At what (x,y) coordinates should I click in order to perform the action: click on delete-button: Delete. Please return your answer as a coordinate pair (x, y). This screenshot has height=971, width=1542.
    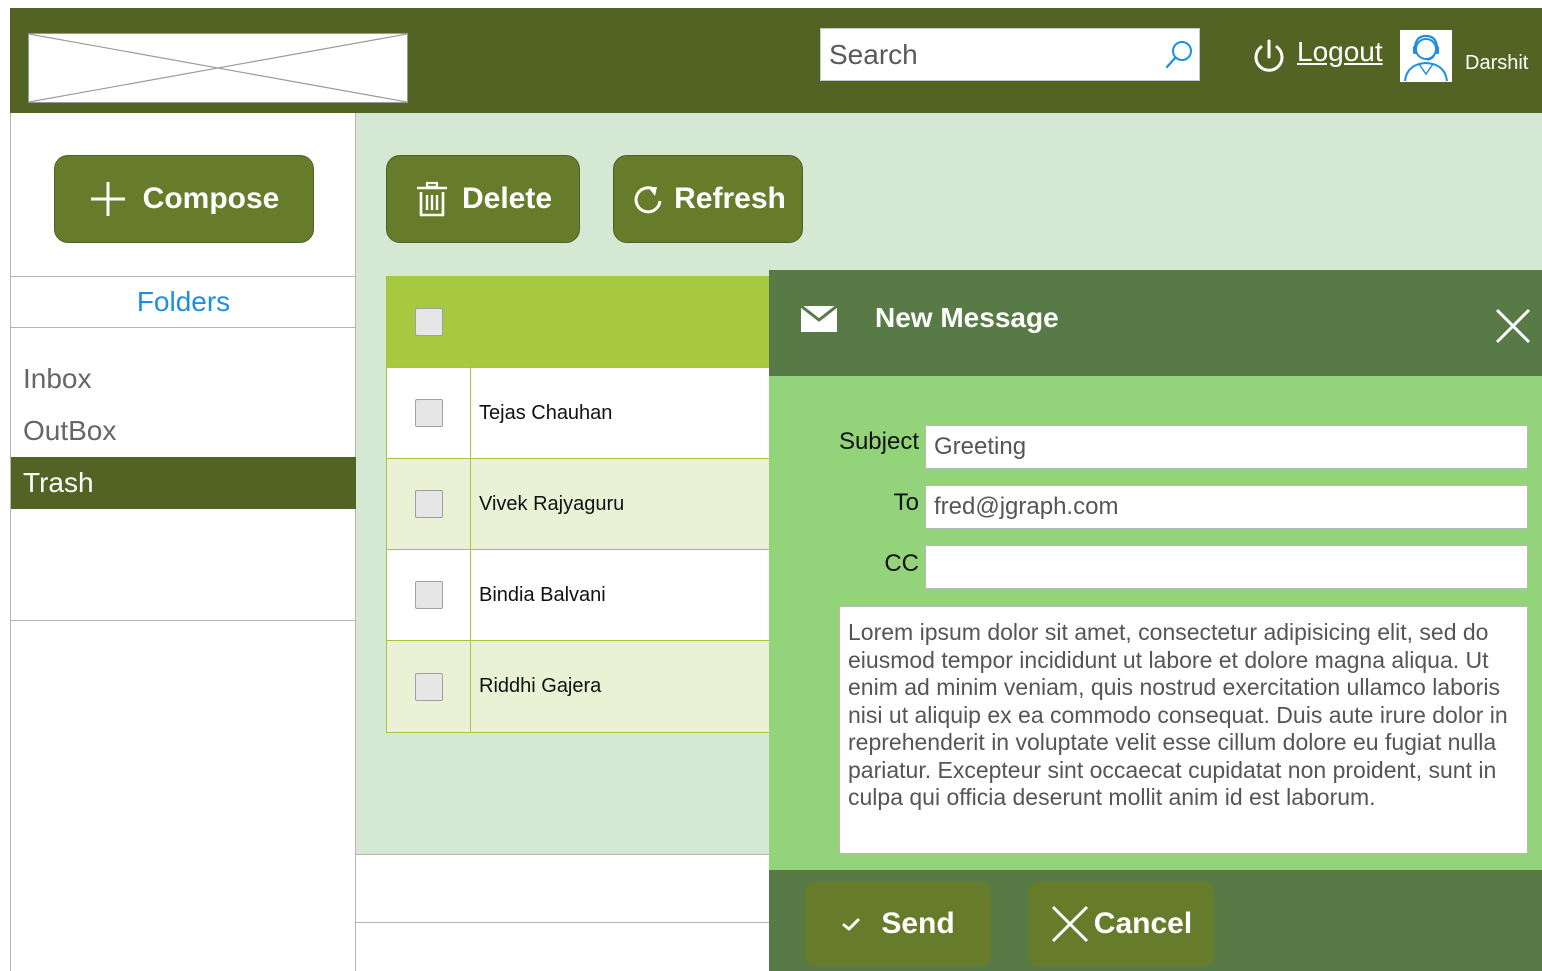
    Looking at the image, I should click on (483, 199).